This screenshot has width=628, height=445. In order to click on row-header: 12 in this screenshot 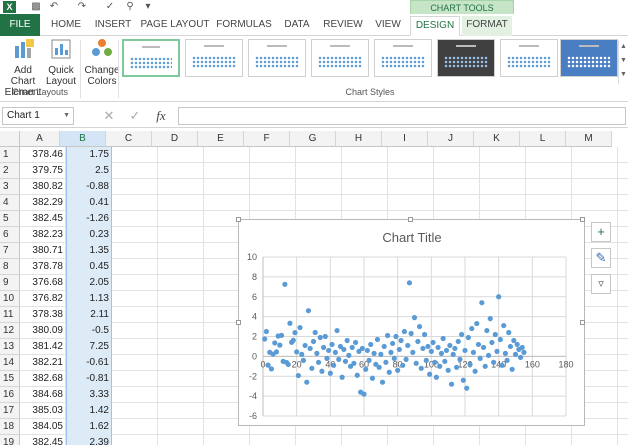, I will do `click(10, 331)`.